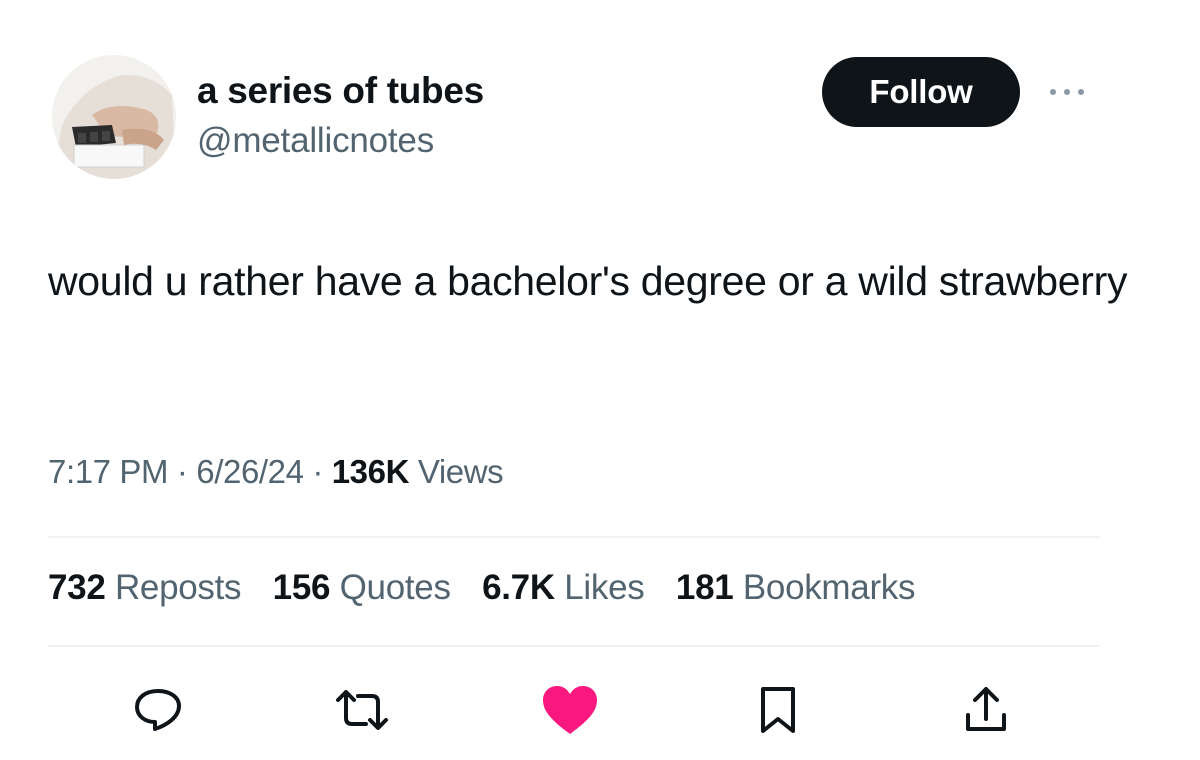 The image size is (1200, 760). I want to click on bookmarks-count: 181, so click(704, 587).